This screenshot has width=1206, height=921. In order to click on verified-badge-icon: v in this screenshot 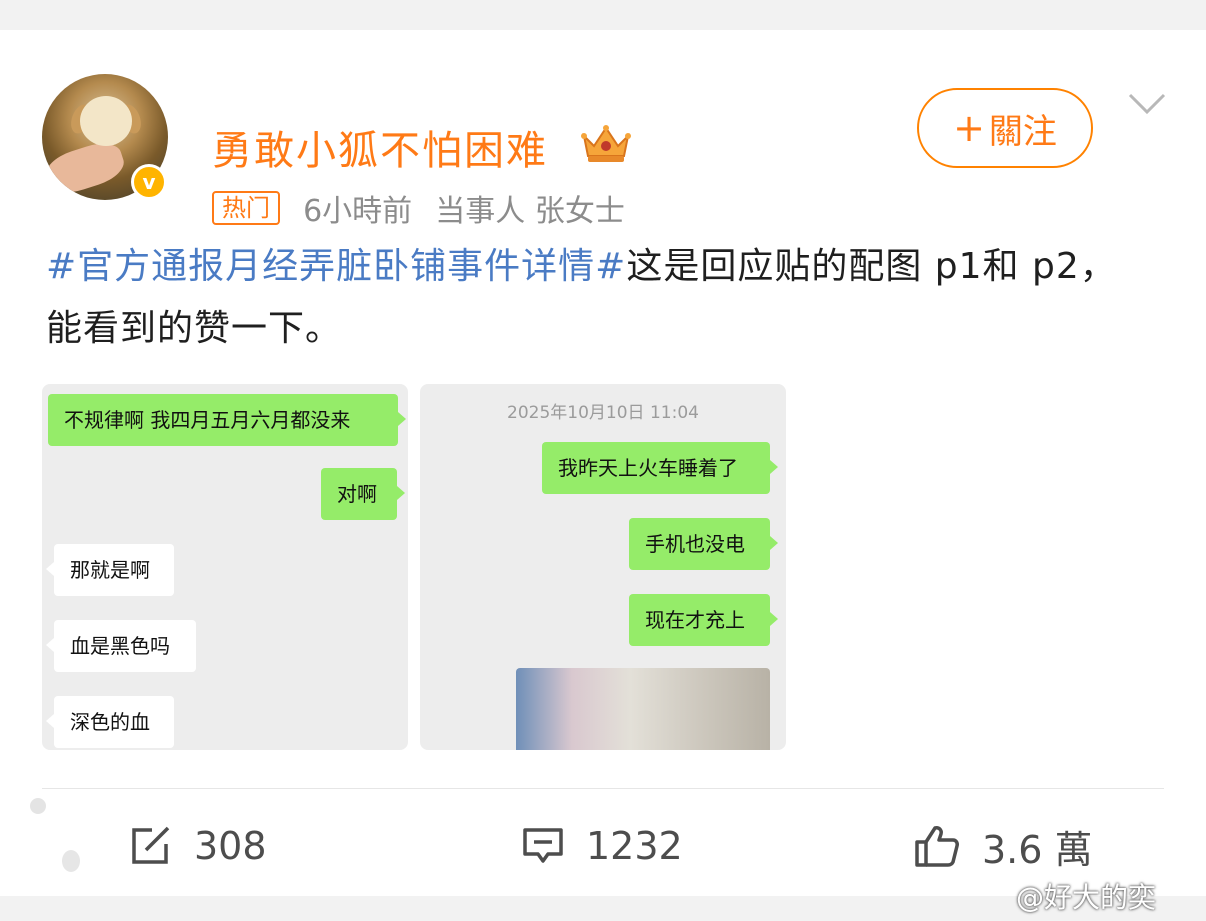, I will do `click(149, 182)`.